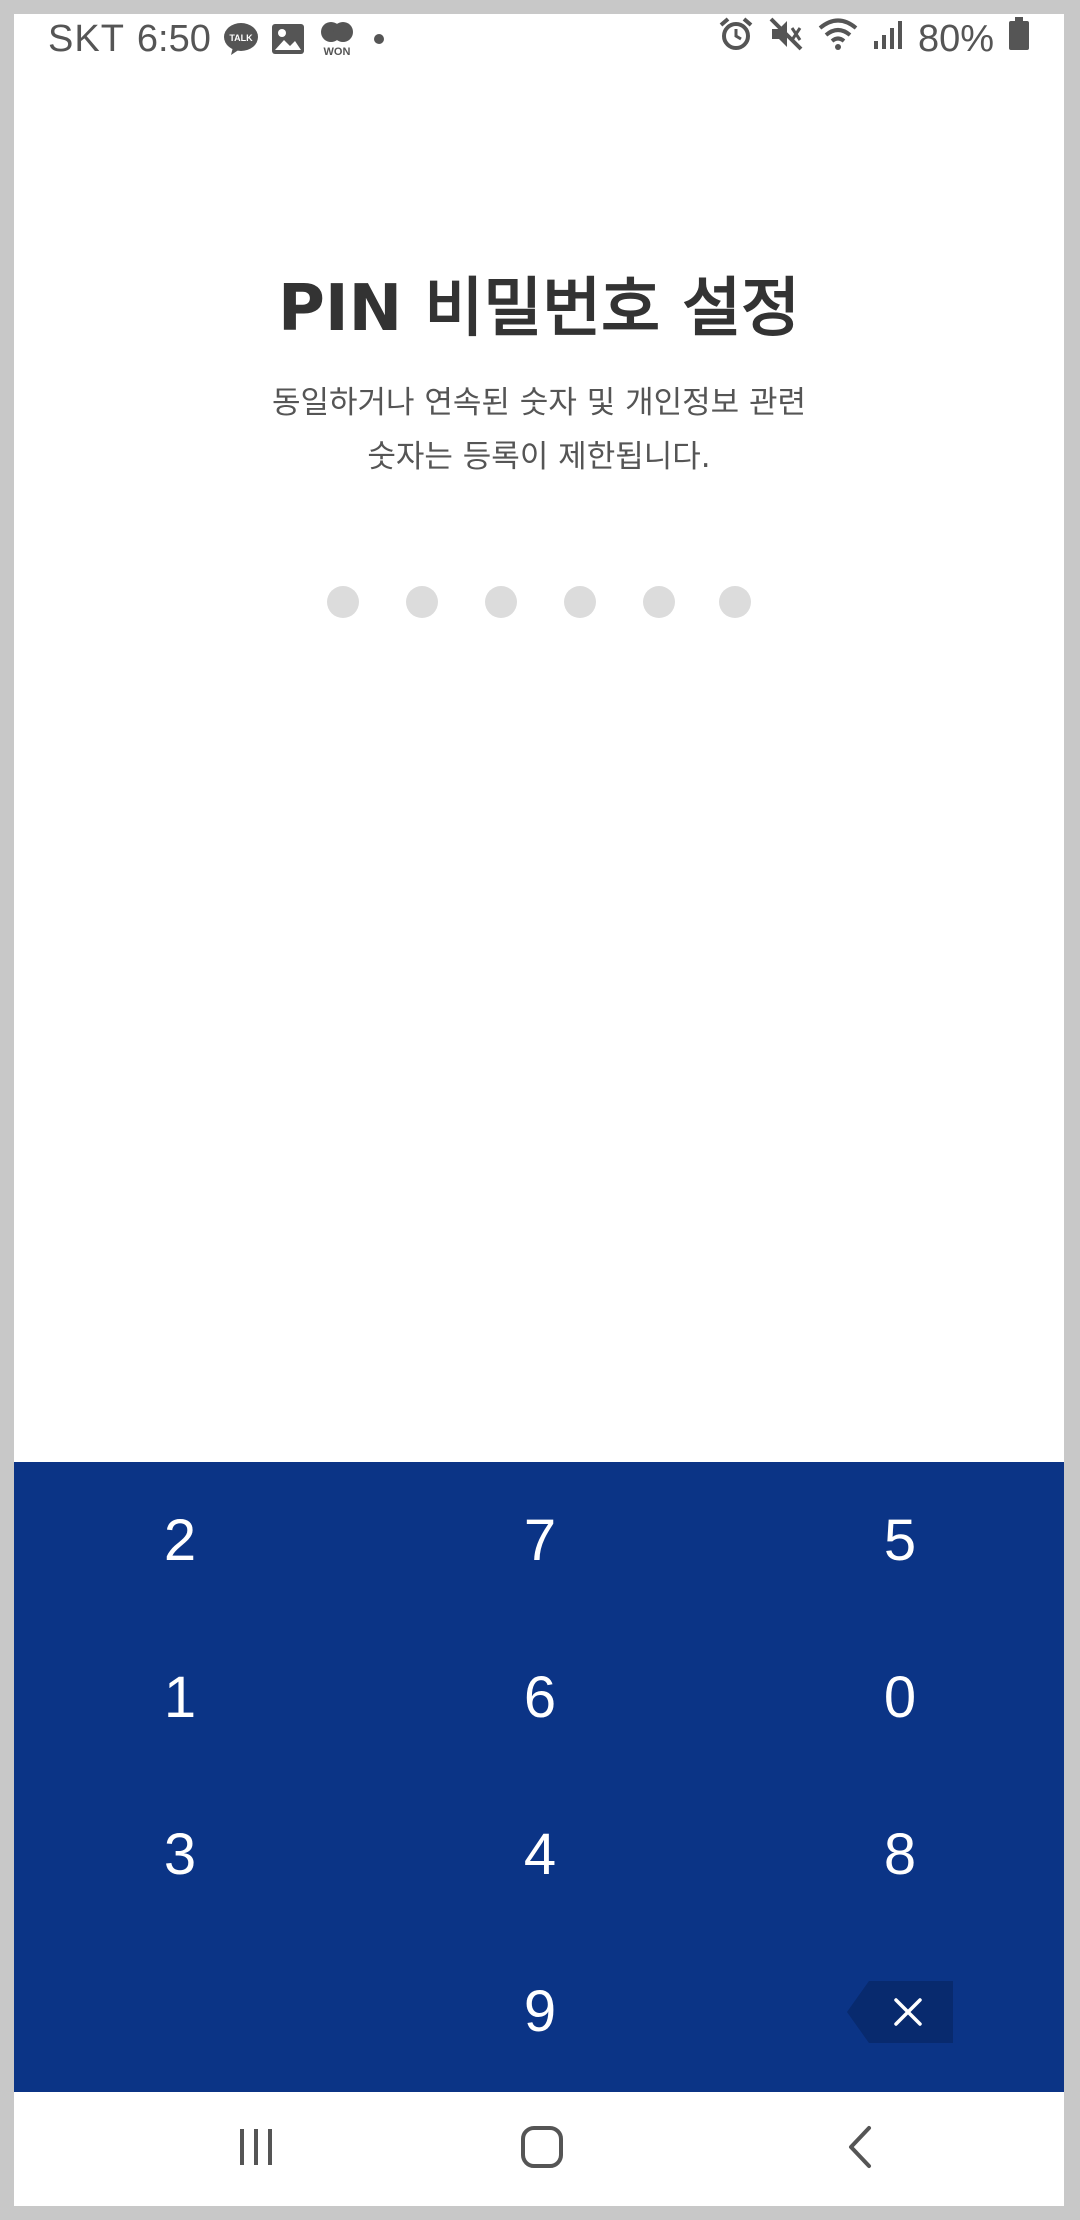 The image size is (1080, 2220). I want to click on status-right: 80%, so click(874, 39).